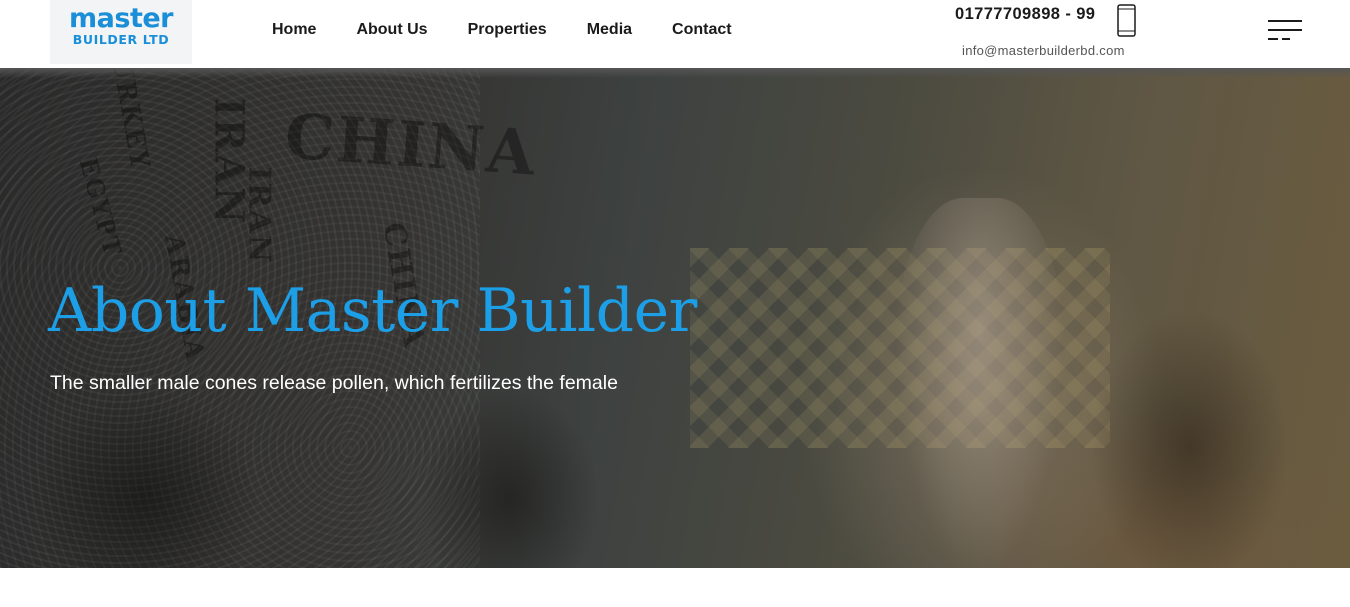  I want to click on nav-media: Media, so click(609, 30).